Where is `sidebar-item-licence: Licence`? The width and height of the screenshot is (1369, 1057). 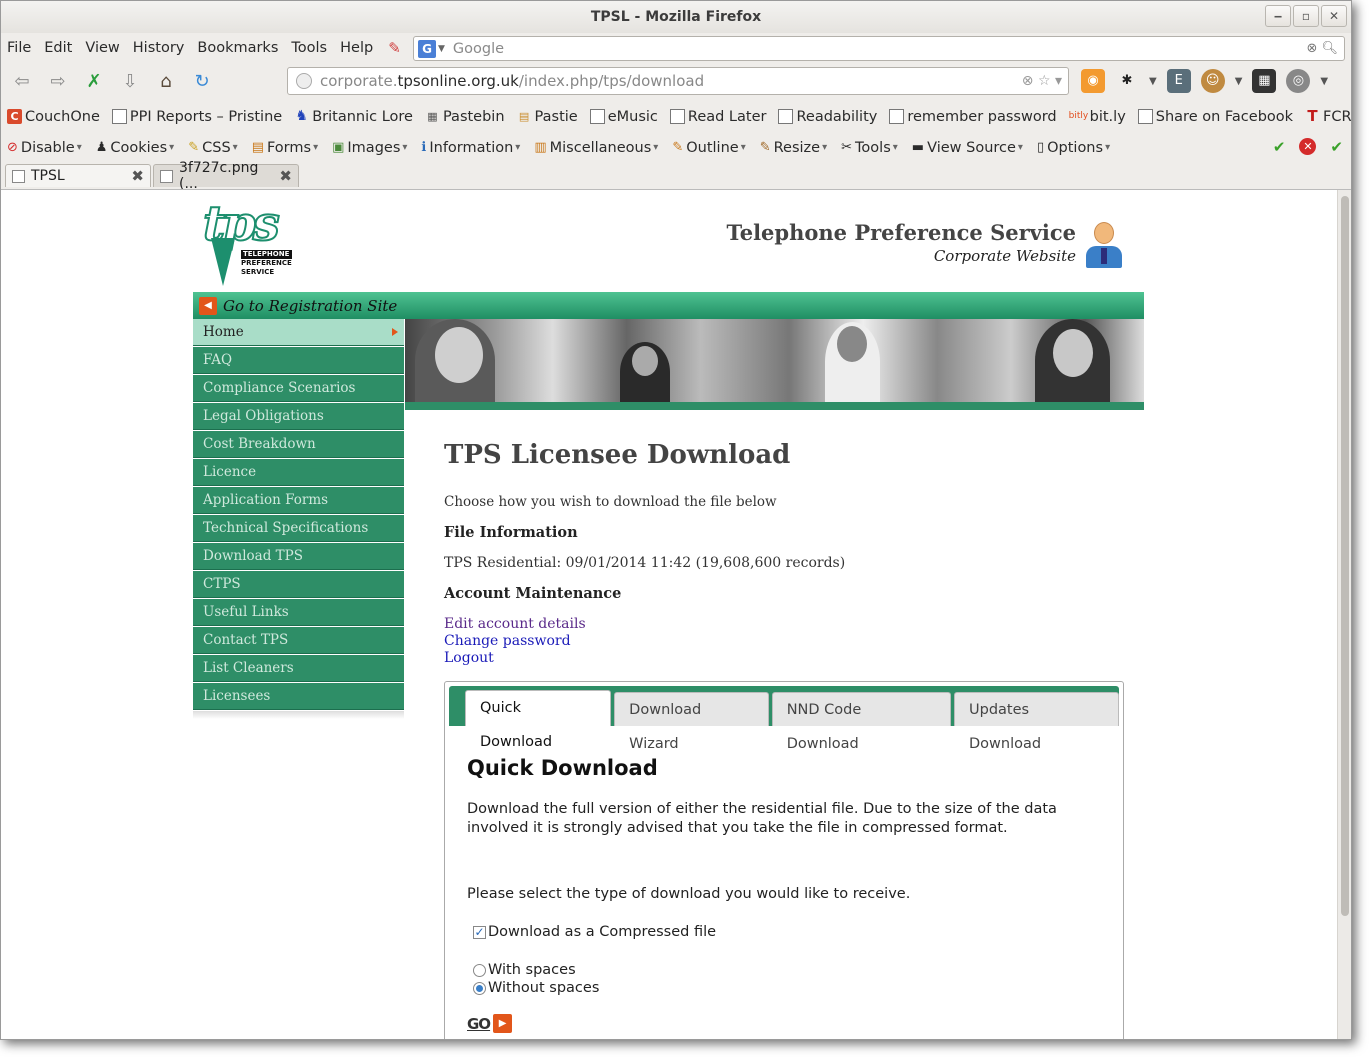 sidebar-item-licence: Licence is located at coordinates (298, 472).